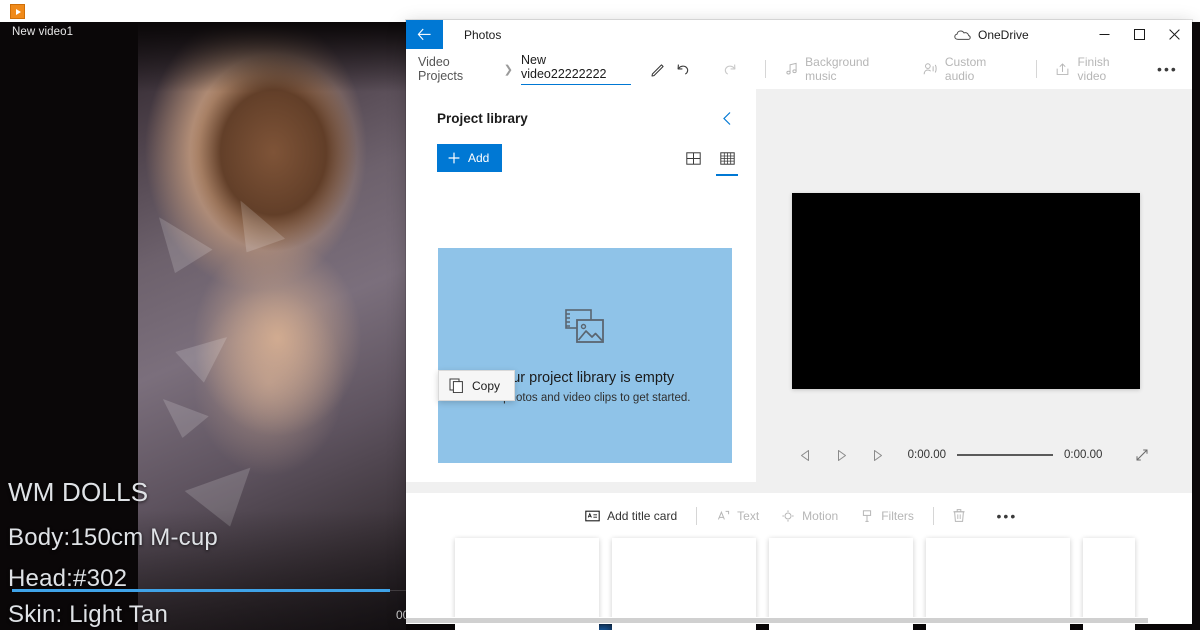 The width and height of the screenshot is (1200, 630). What do you see at coordinates (1005, 455) in the screenshot?
I see `scrub-bar` at bounding box center [1005, 455].